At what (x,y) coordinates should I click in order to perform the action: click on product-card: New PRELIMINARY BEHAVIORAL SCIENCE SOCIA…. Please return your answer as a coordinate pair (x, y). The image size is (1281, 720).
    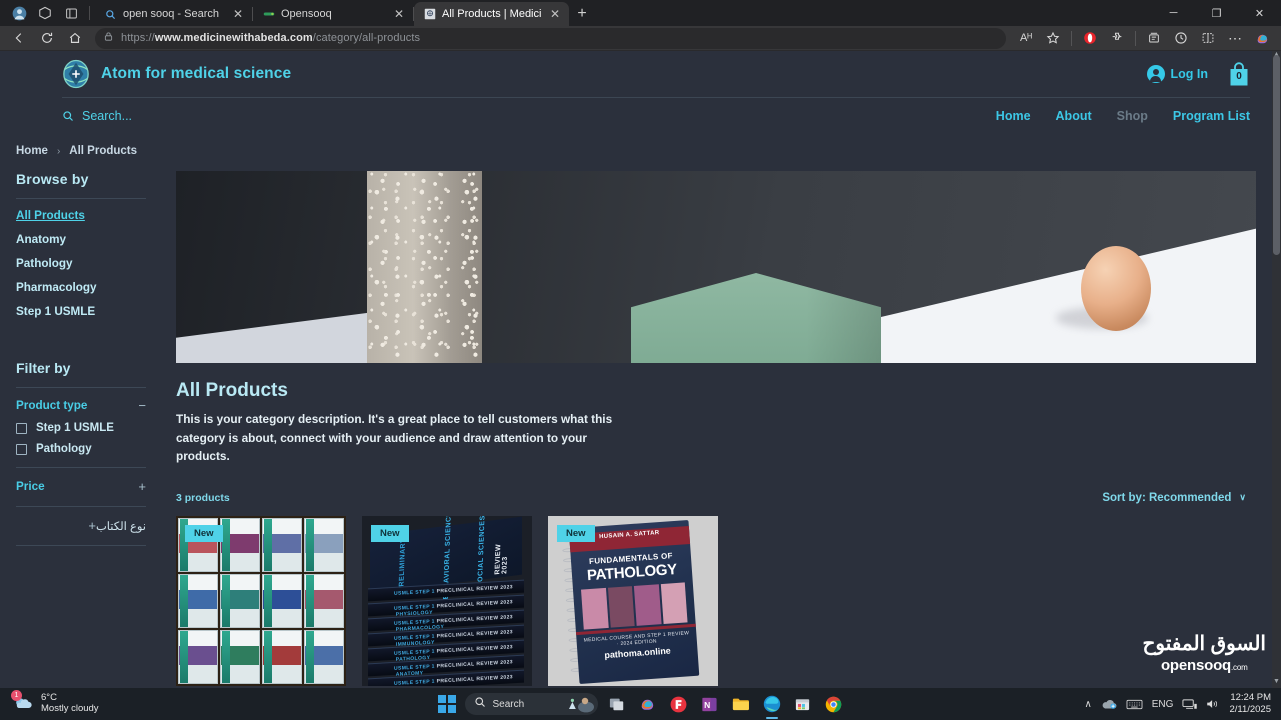
    Looking at the image, I should click on (447, 601).